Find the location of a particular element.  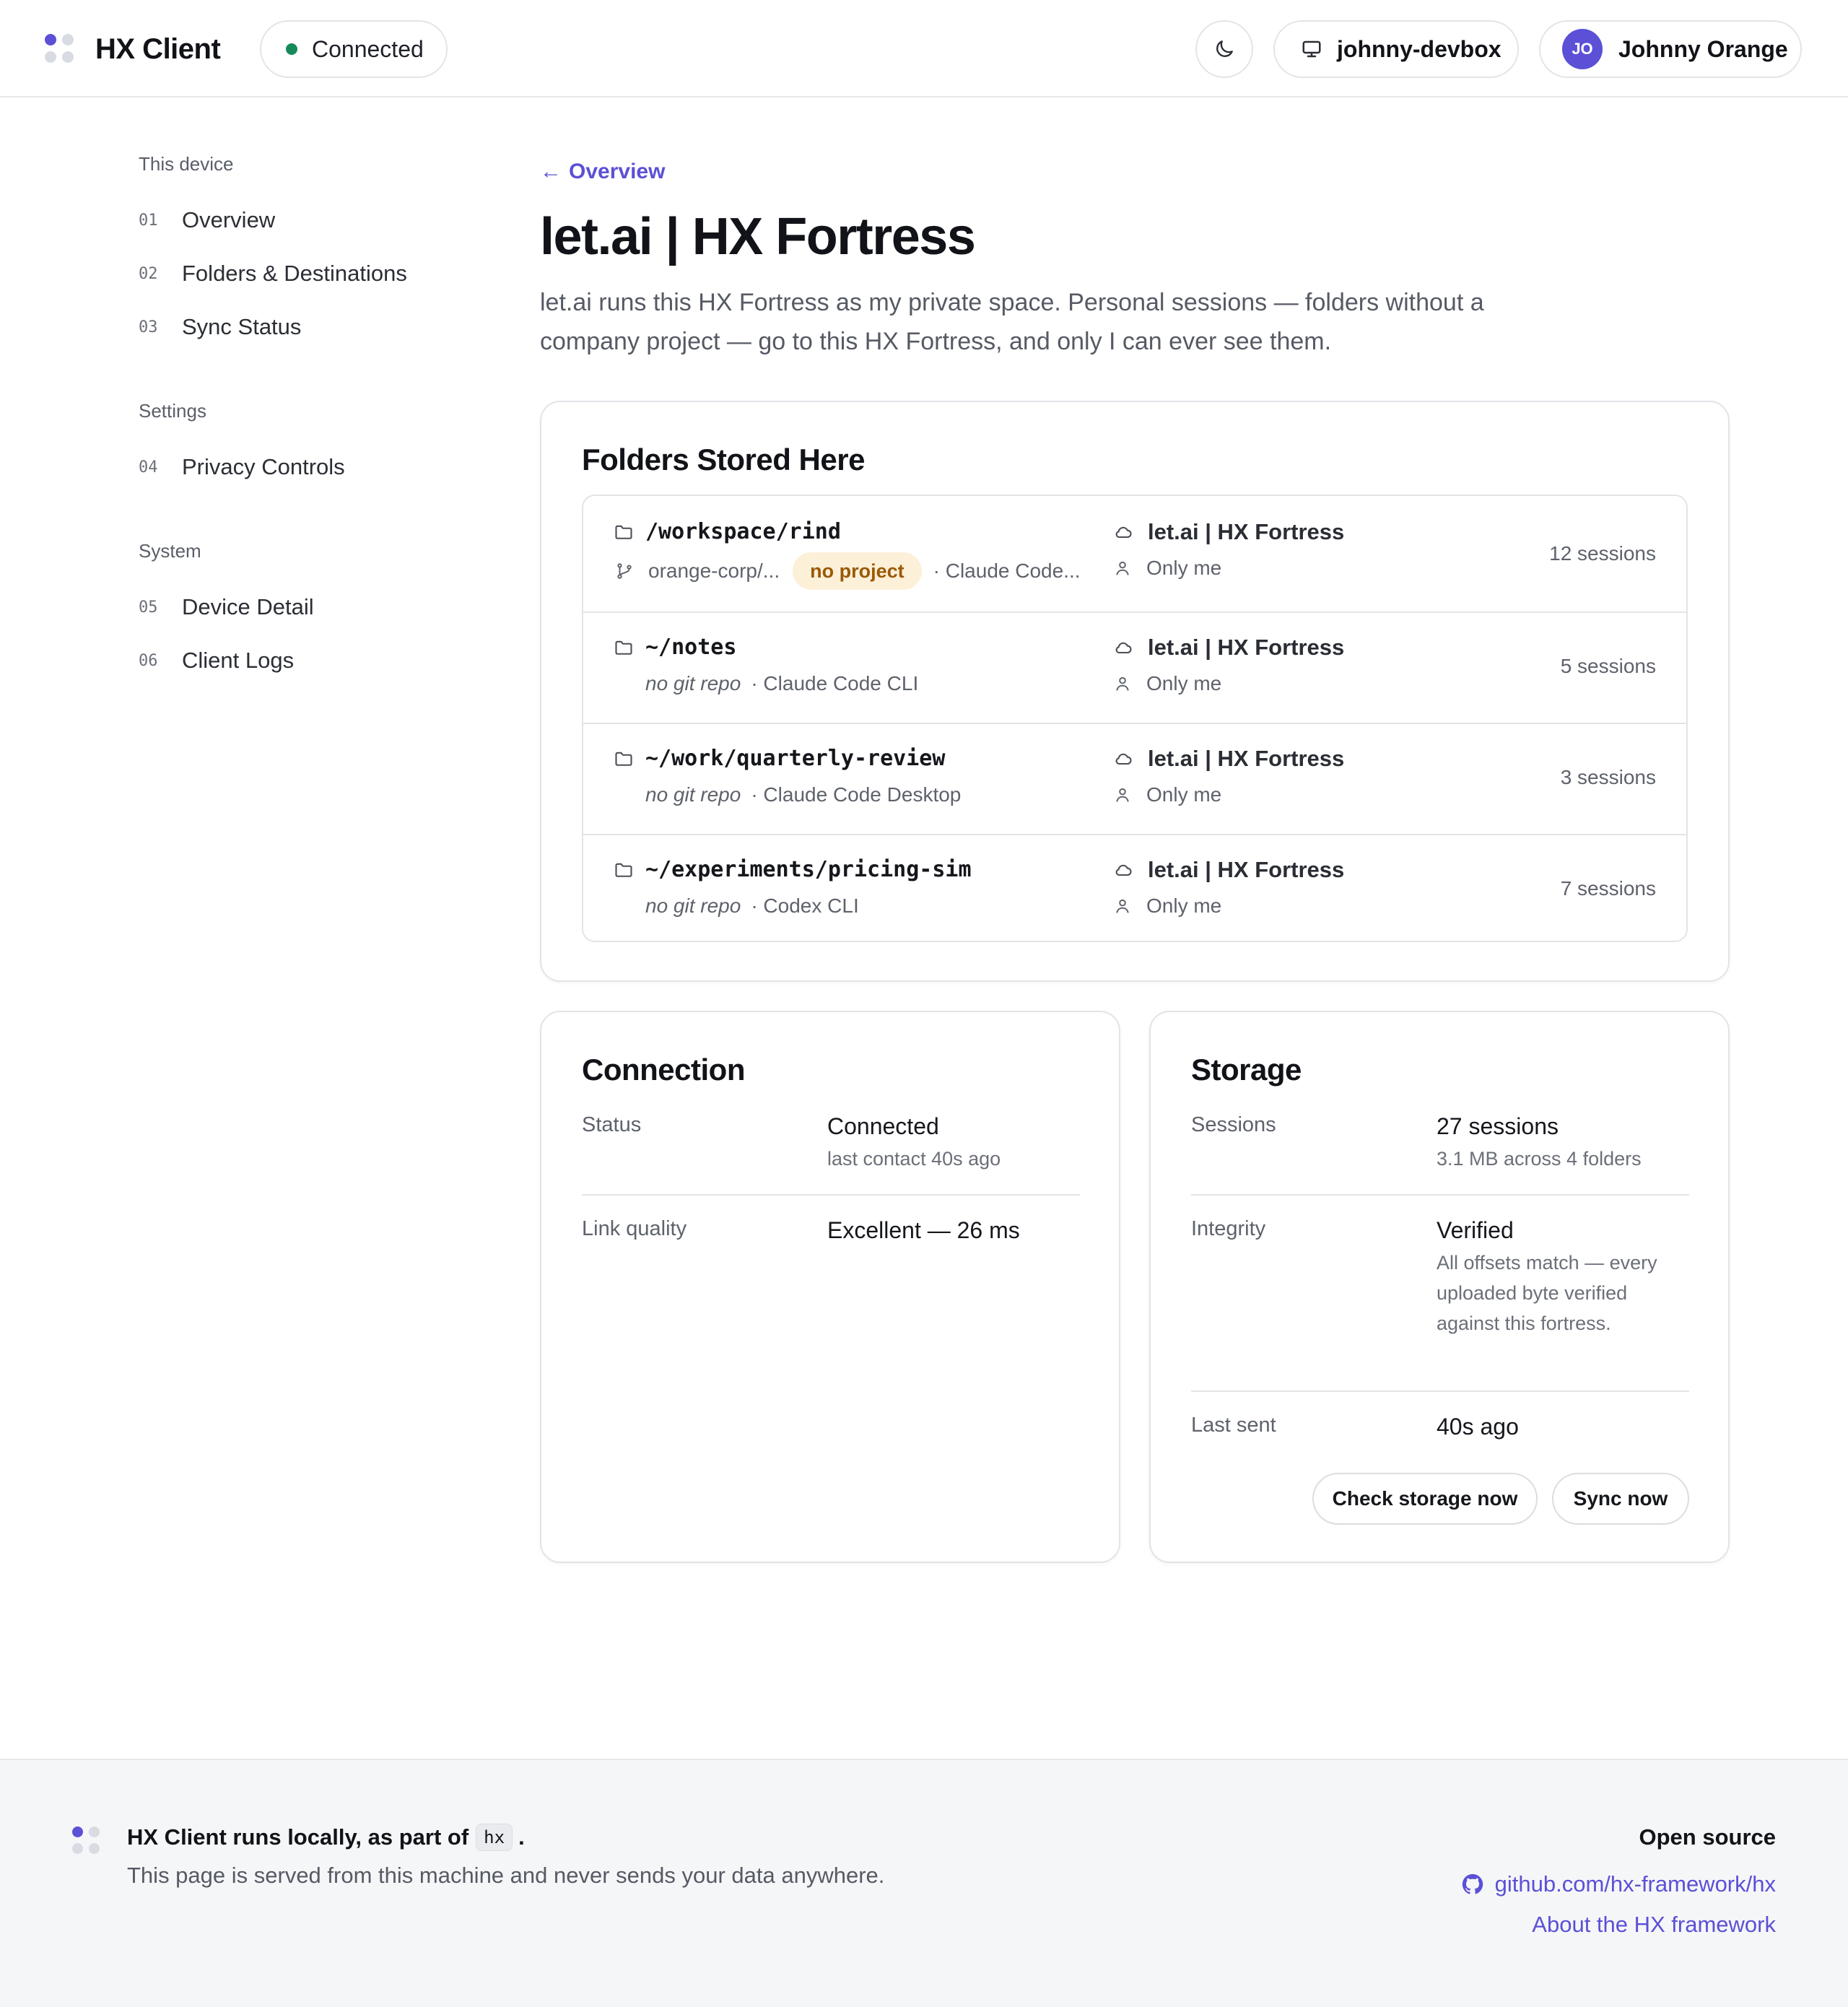

sidebar-item-privacy-controls: 04 Privacy Controls is located at coordinates (319, 467).